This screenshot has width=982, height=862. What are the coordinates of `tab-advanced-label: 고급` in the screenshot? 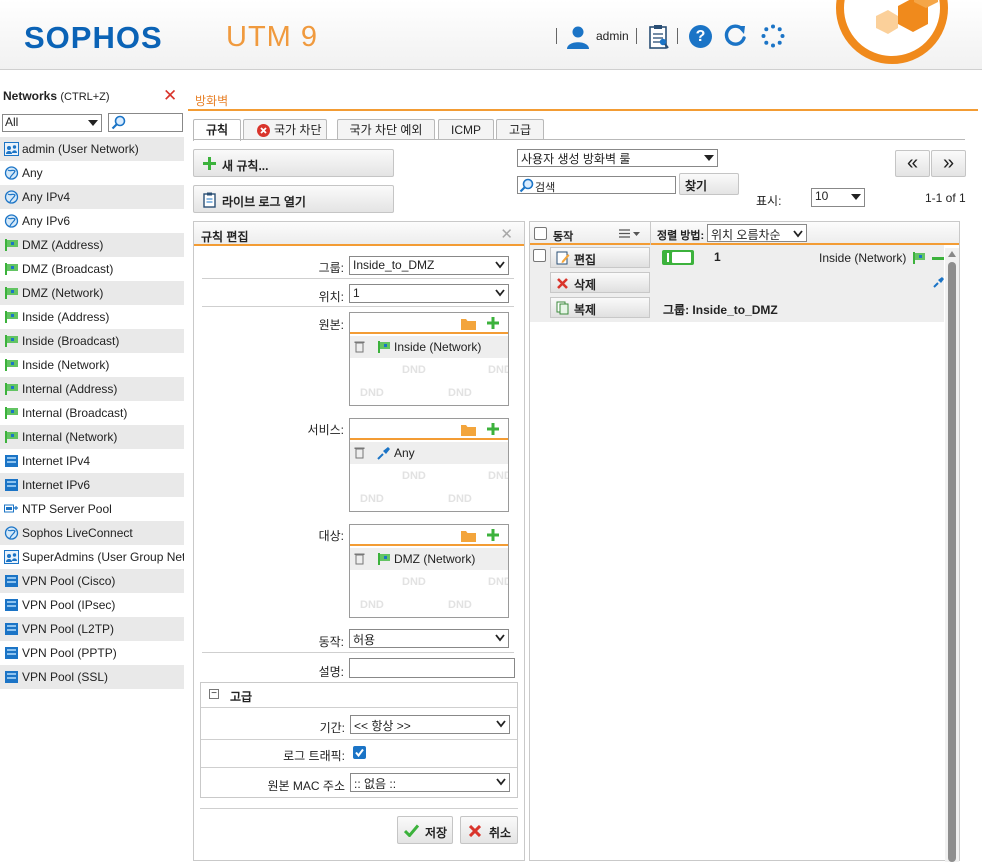 It's located at (520, 130).